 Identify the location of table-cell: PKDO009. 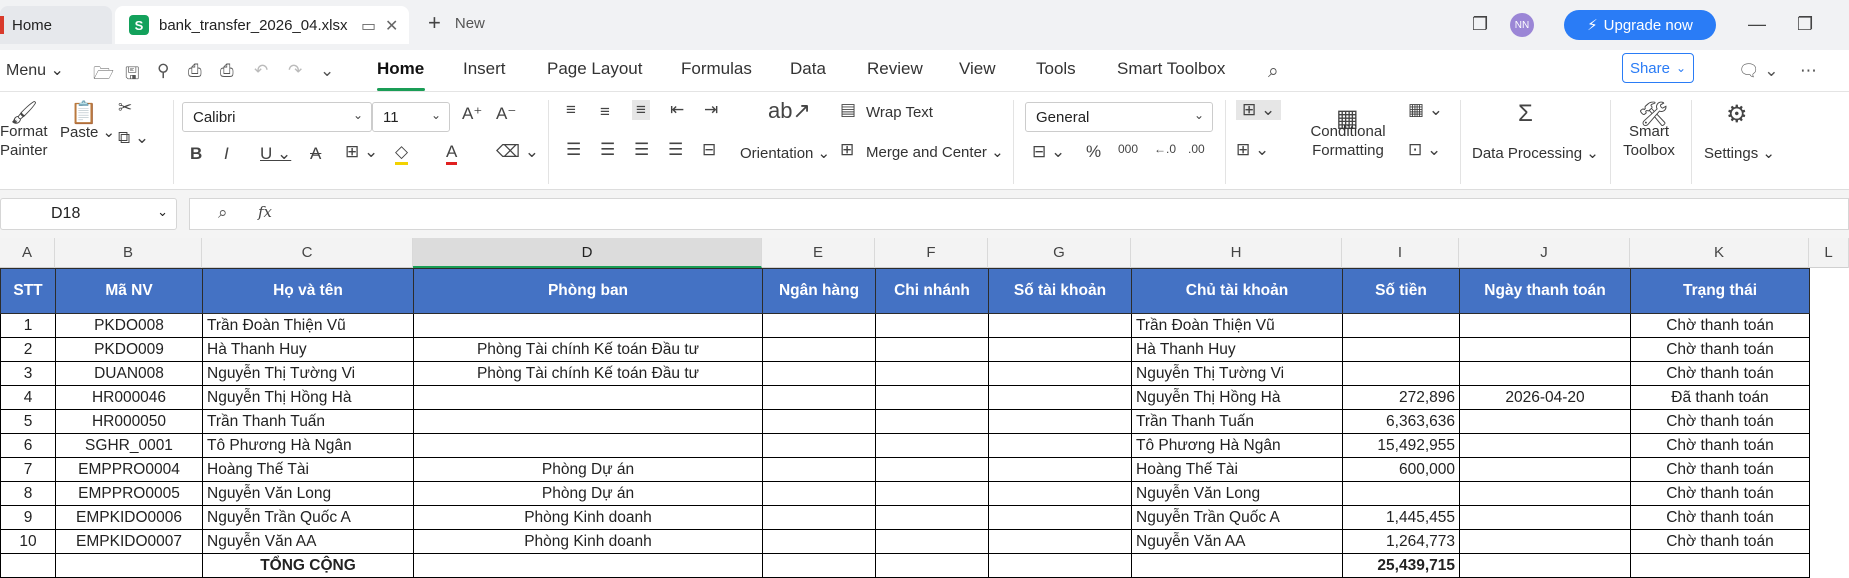
(129, 349).